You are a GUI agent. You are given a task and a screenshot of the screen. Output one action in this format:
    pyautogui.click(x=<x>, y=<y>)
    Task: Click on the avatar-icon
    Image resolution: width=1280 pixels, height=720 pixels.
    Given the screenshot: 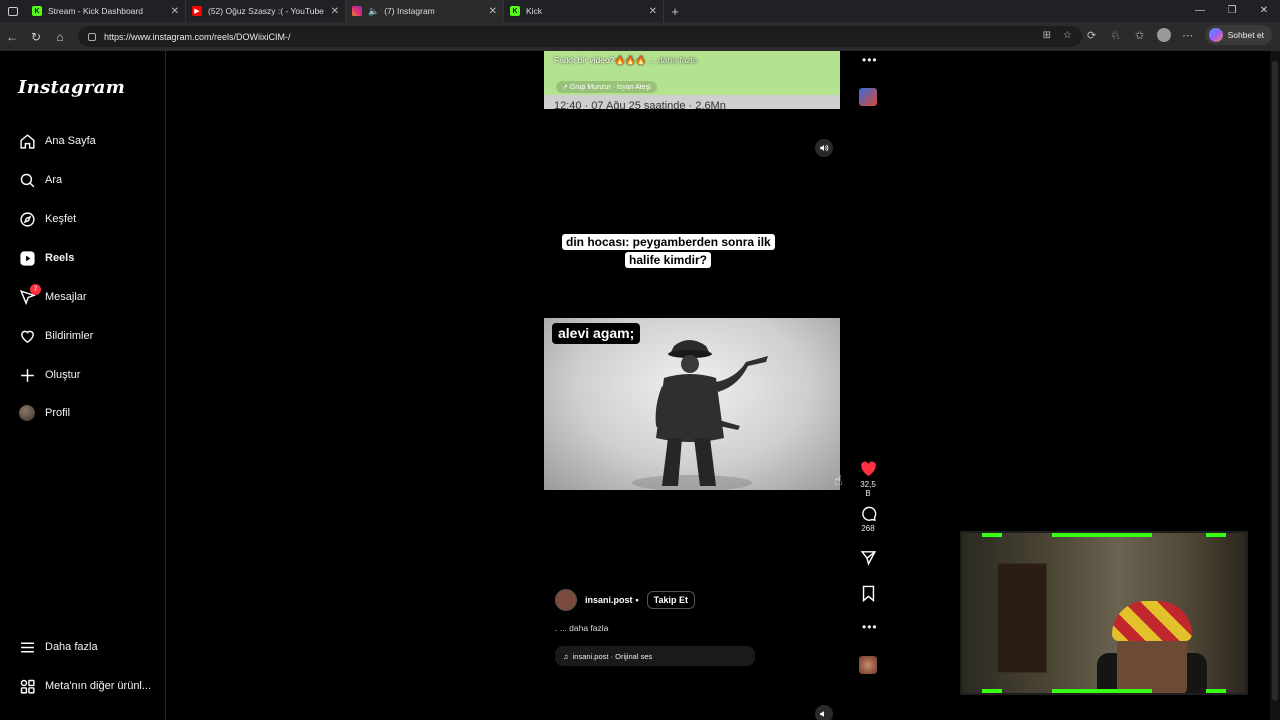 What is the action you would take?
    pyautogui.click(x=27, y=413)
    